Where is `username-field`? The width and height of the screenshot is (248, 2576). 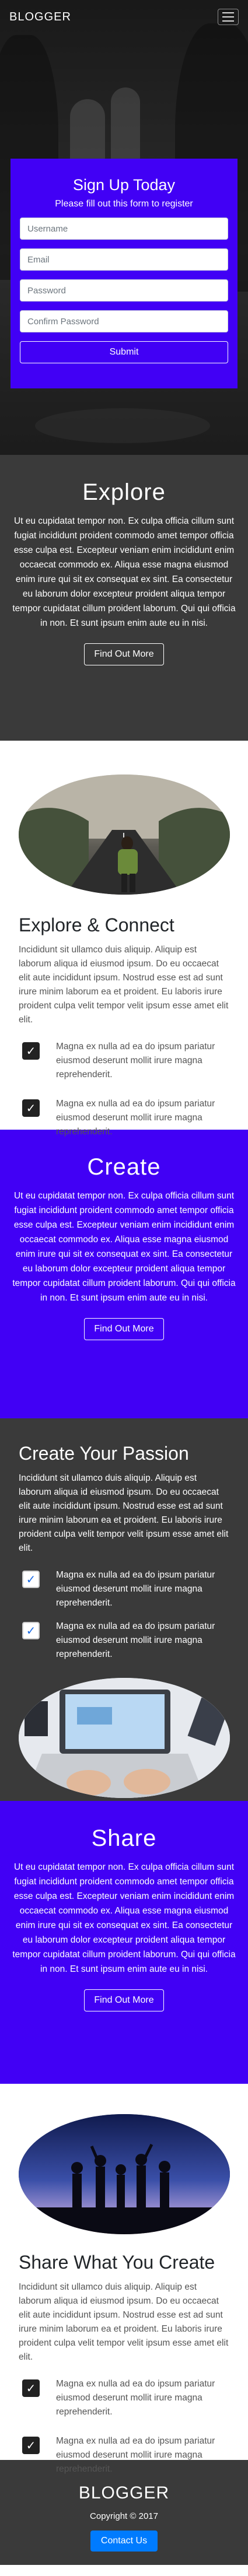
username-field is located at coordinates (124, 229).